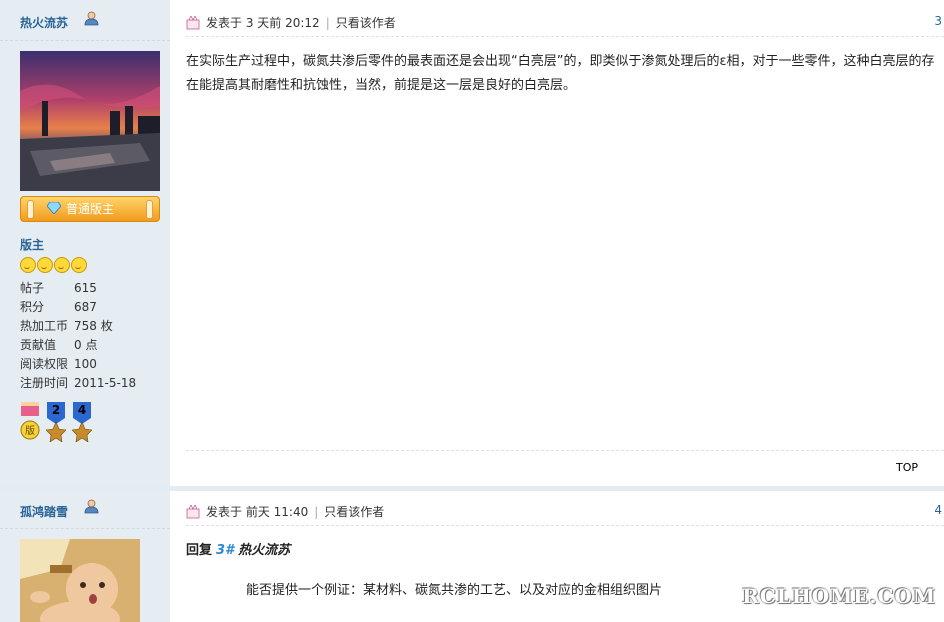 The image size is (944, 622). I want to click on moderator-medal-icon: 版, so click(30, 421).